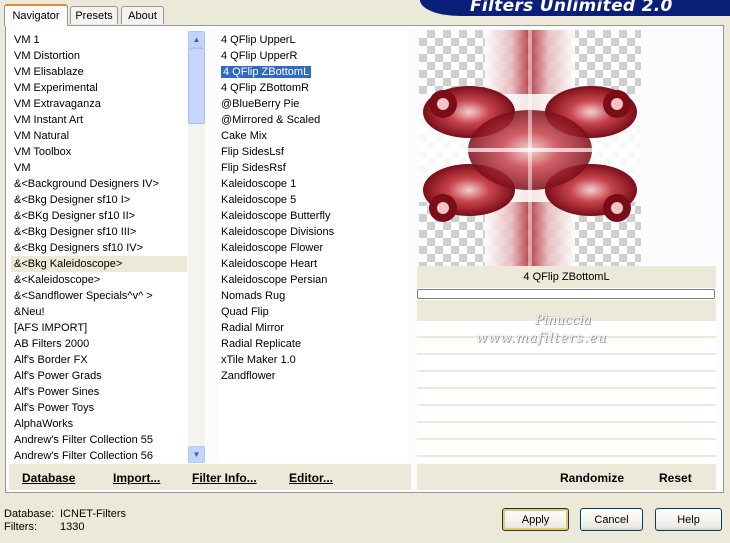 The image size is (730, 543). Describe the element at coordinates (675, 478) in the screenshot. I see `reset-button: Reset` at that location.